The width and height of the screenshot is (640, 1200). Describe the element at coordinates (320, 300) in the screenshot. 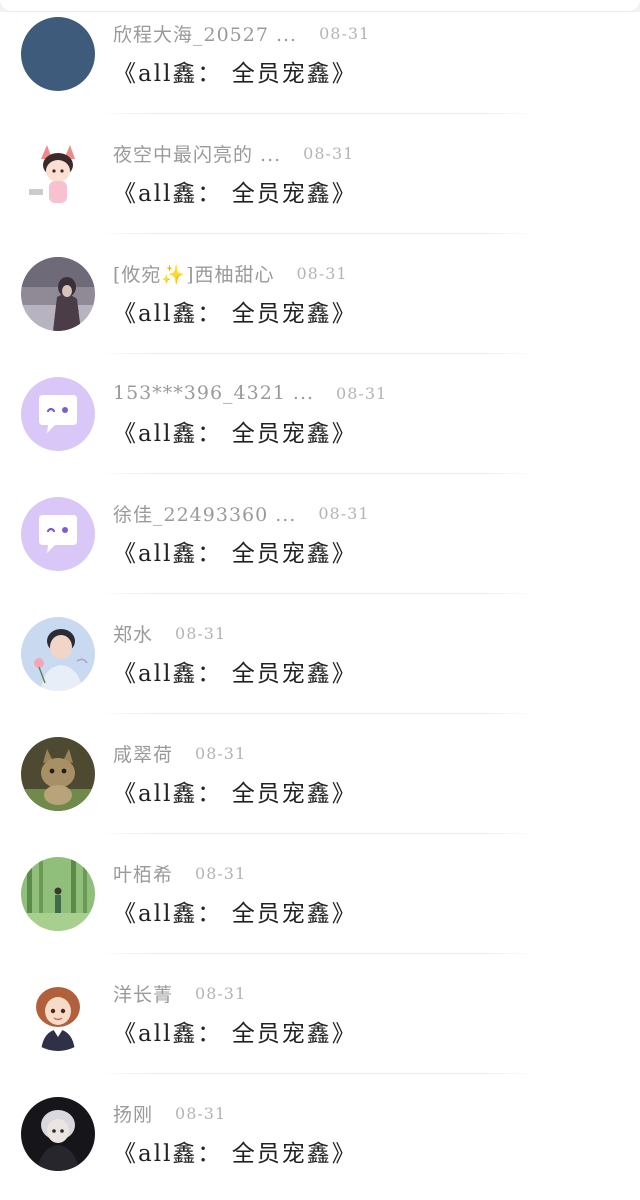

I see `message-list-item: [攸宛✨]西柚甜心 08-31 《all鑫： 全员宠鑫》` at that location.